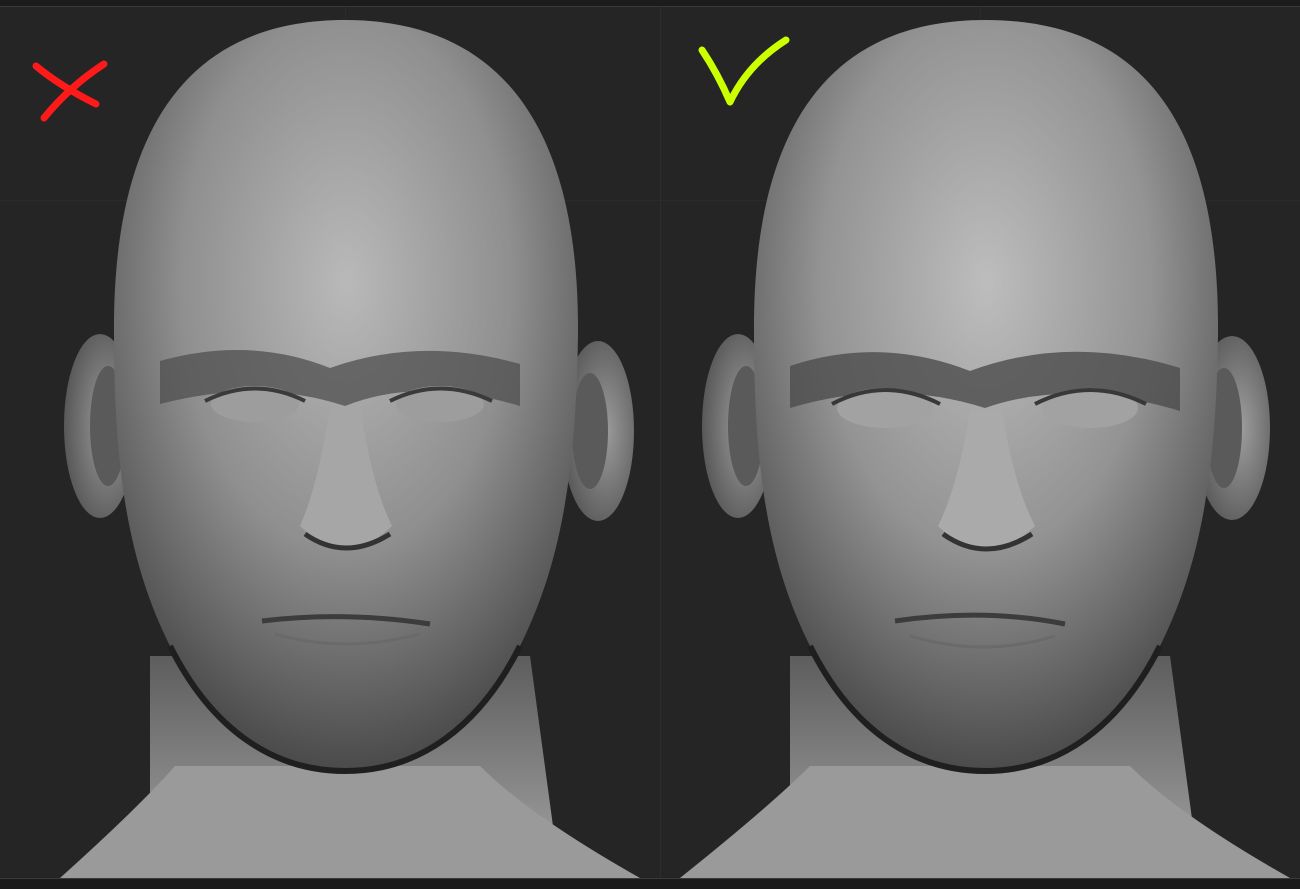 This screenshot has width=1300, height=889. Describe the element at coordinates (70, 91) in the screenshot. I see `cross-mark-icon` at that location.